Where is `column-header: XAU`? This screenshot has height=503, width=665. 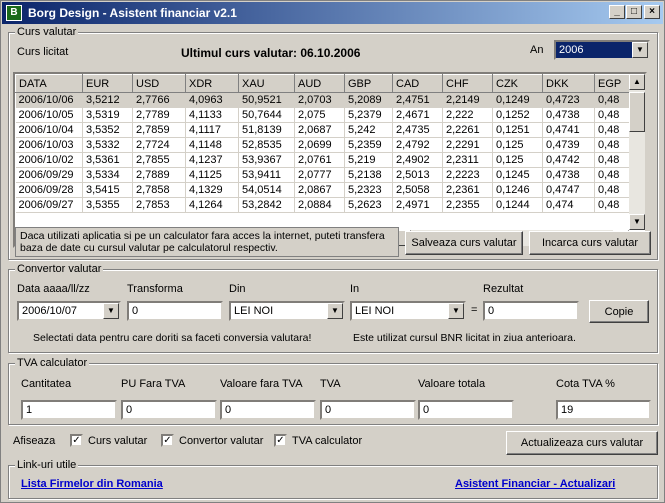 column-header: XAU is located at coordinates (266, 83).